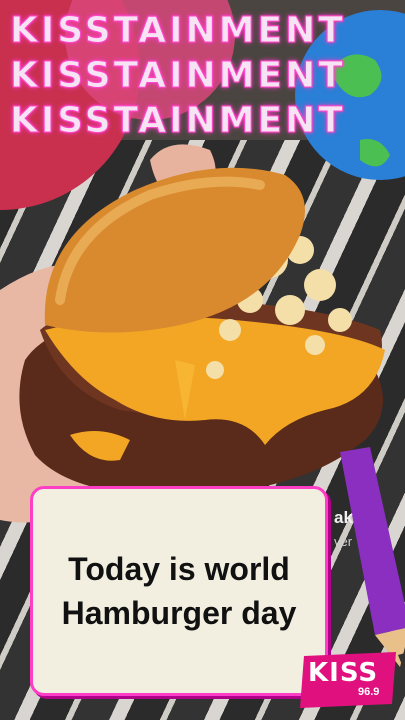 The width and height of the screenshot is (405, 720). What do you see at coordinates (343, 673) in the screenshot?
I see `logo-wordmark: KISS` at bounding box center [343, 673].